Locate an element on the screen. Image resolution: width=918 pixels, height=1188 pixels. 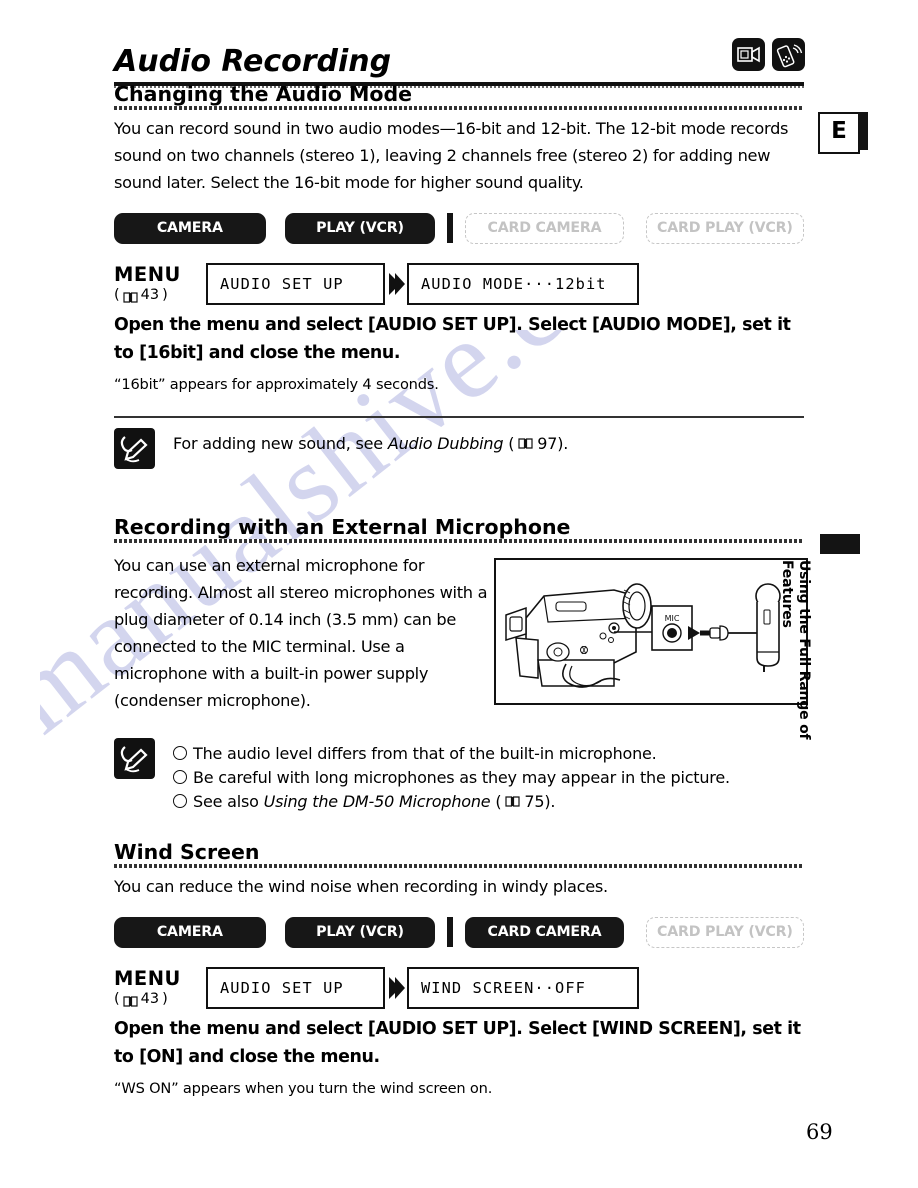
header-icon-group is located at coordinates (768, 54).